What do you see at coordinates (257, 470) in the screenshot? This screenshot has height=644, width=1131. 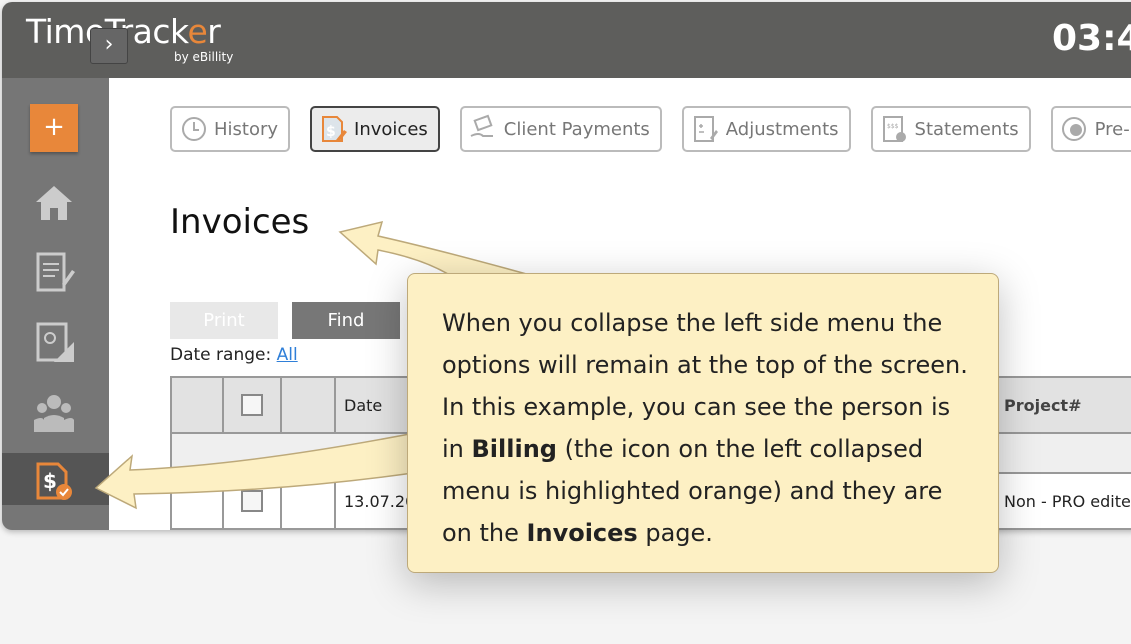 I see `arrow-to-billing-icon` at bounding box center [257, 470].